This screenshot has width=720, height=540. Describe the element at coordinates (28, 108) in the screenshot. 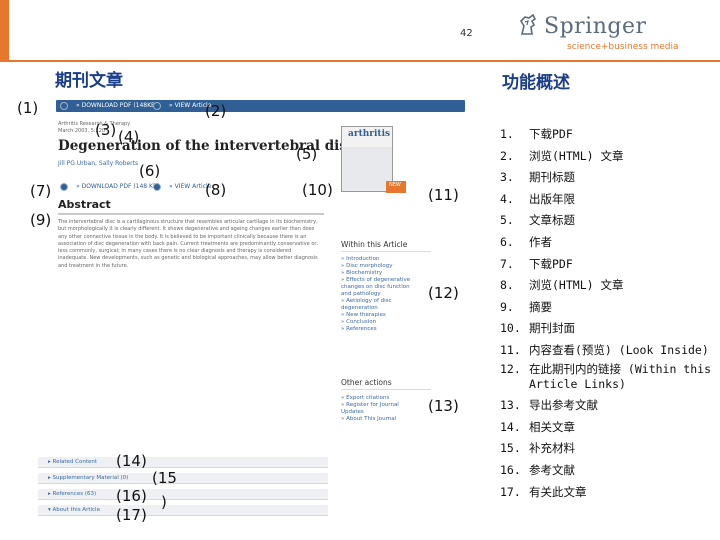

I see `callout-1: (1)` at that location.